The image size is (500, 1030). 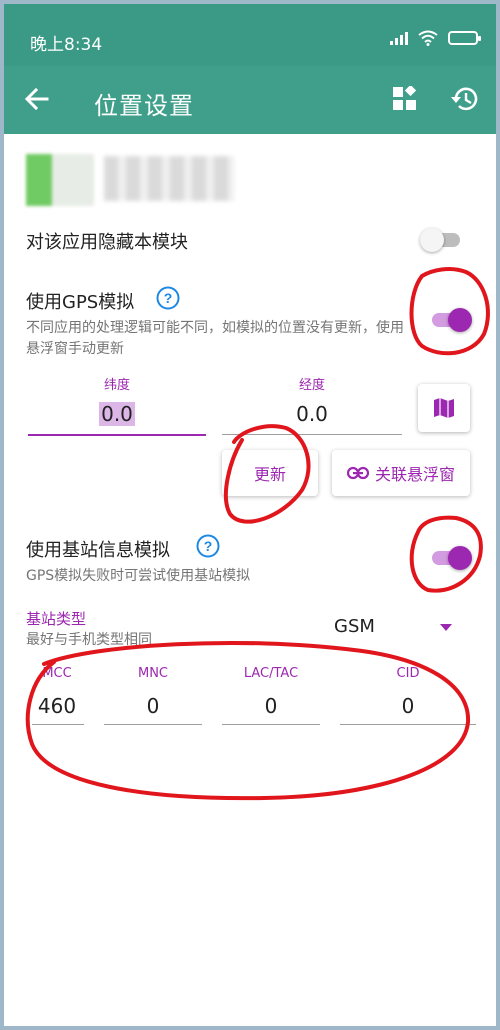 What do you see at coordinates (153, 724) in the screenshot?
I see `mnc-underline` at bounding box center [153, 724].